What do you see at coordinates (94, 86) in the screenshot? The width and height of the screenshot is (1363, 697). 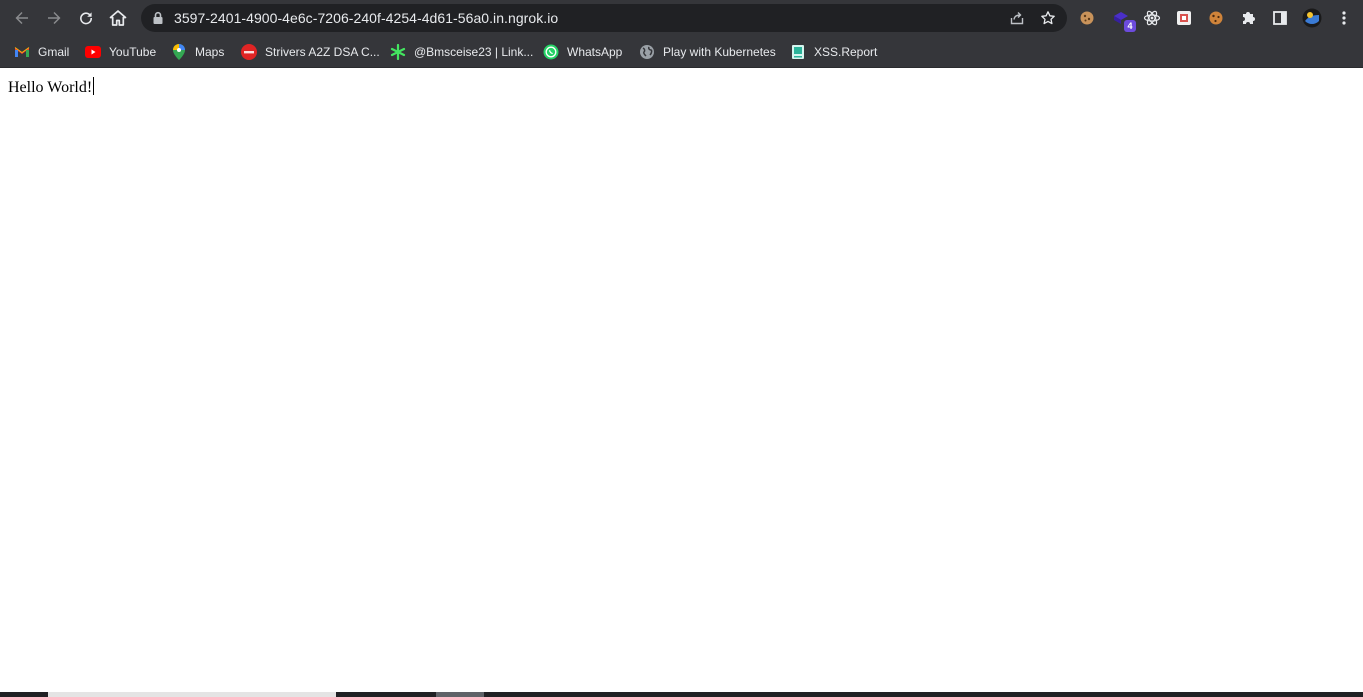 I see `text-cursor` at bounding box center [94, 86].